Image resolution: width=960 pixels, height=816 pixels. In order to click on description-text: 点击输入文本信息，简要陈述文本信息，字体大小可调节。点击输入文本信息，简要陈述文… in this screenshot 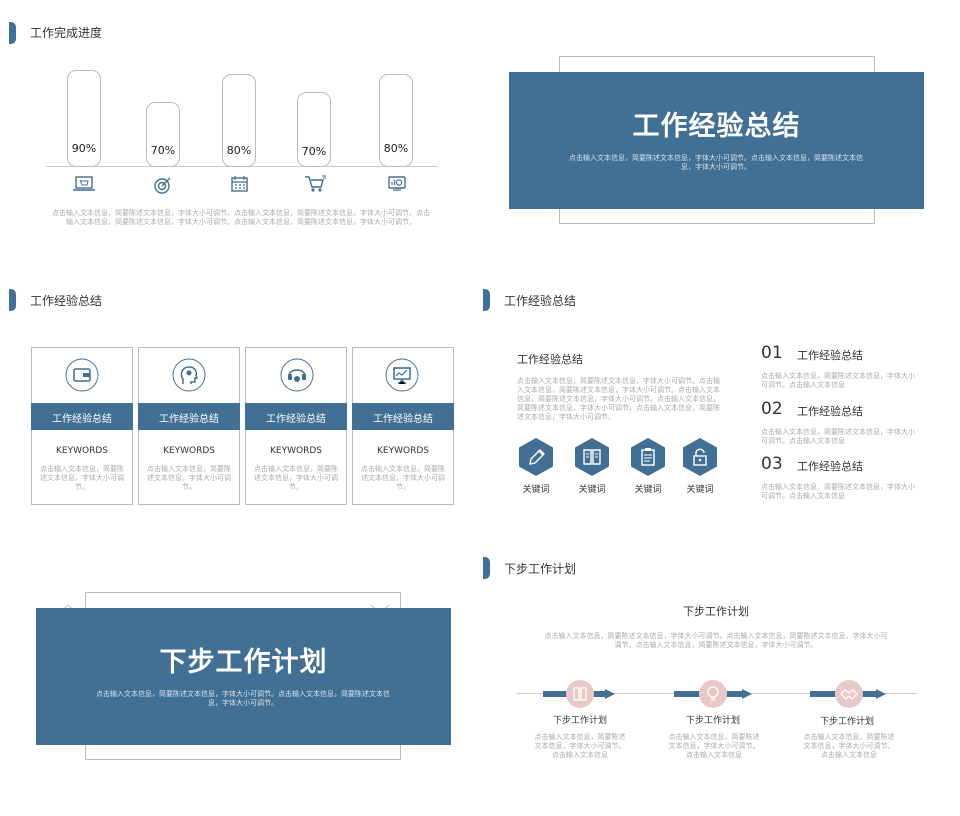, I will do `click(241, 217)`.